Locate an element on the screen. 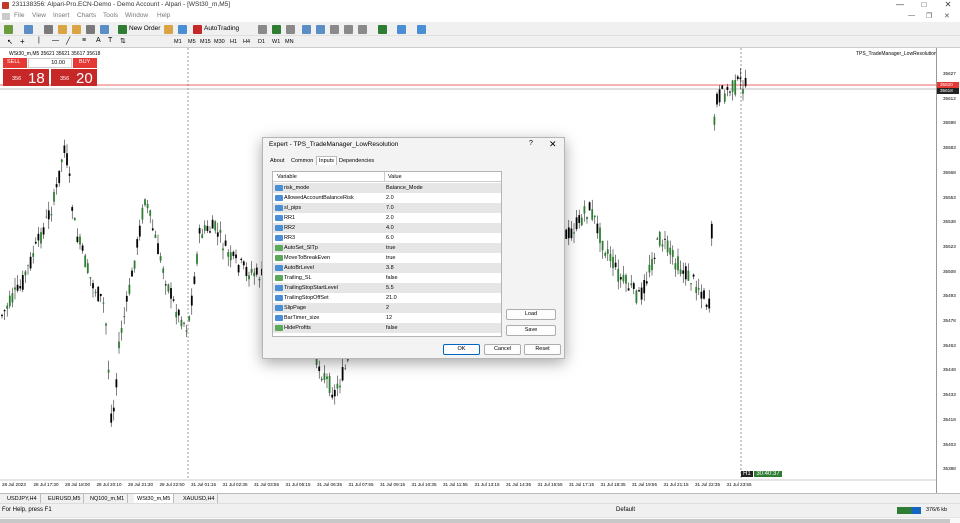 This screenshot has width=960, height=523. close-button: ✕ is located at coordinates (948, 5).